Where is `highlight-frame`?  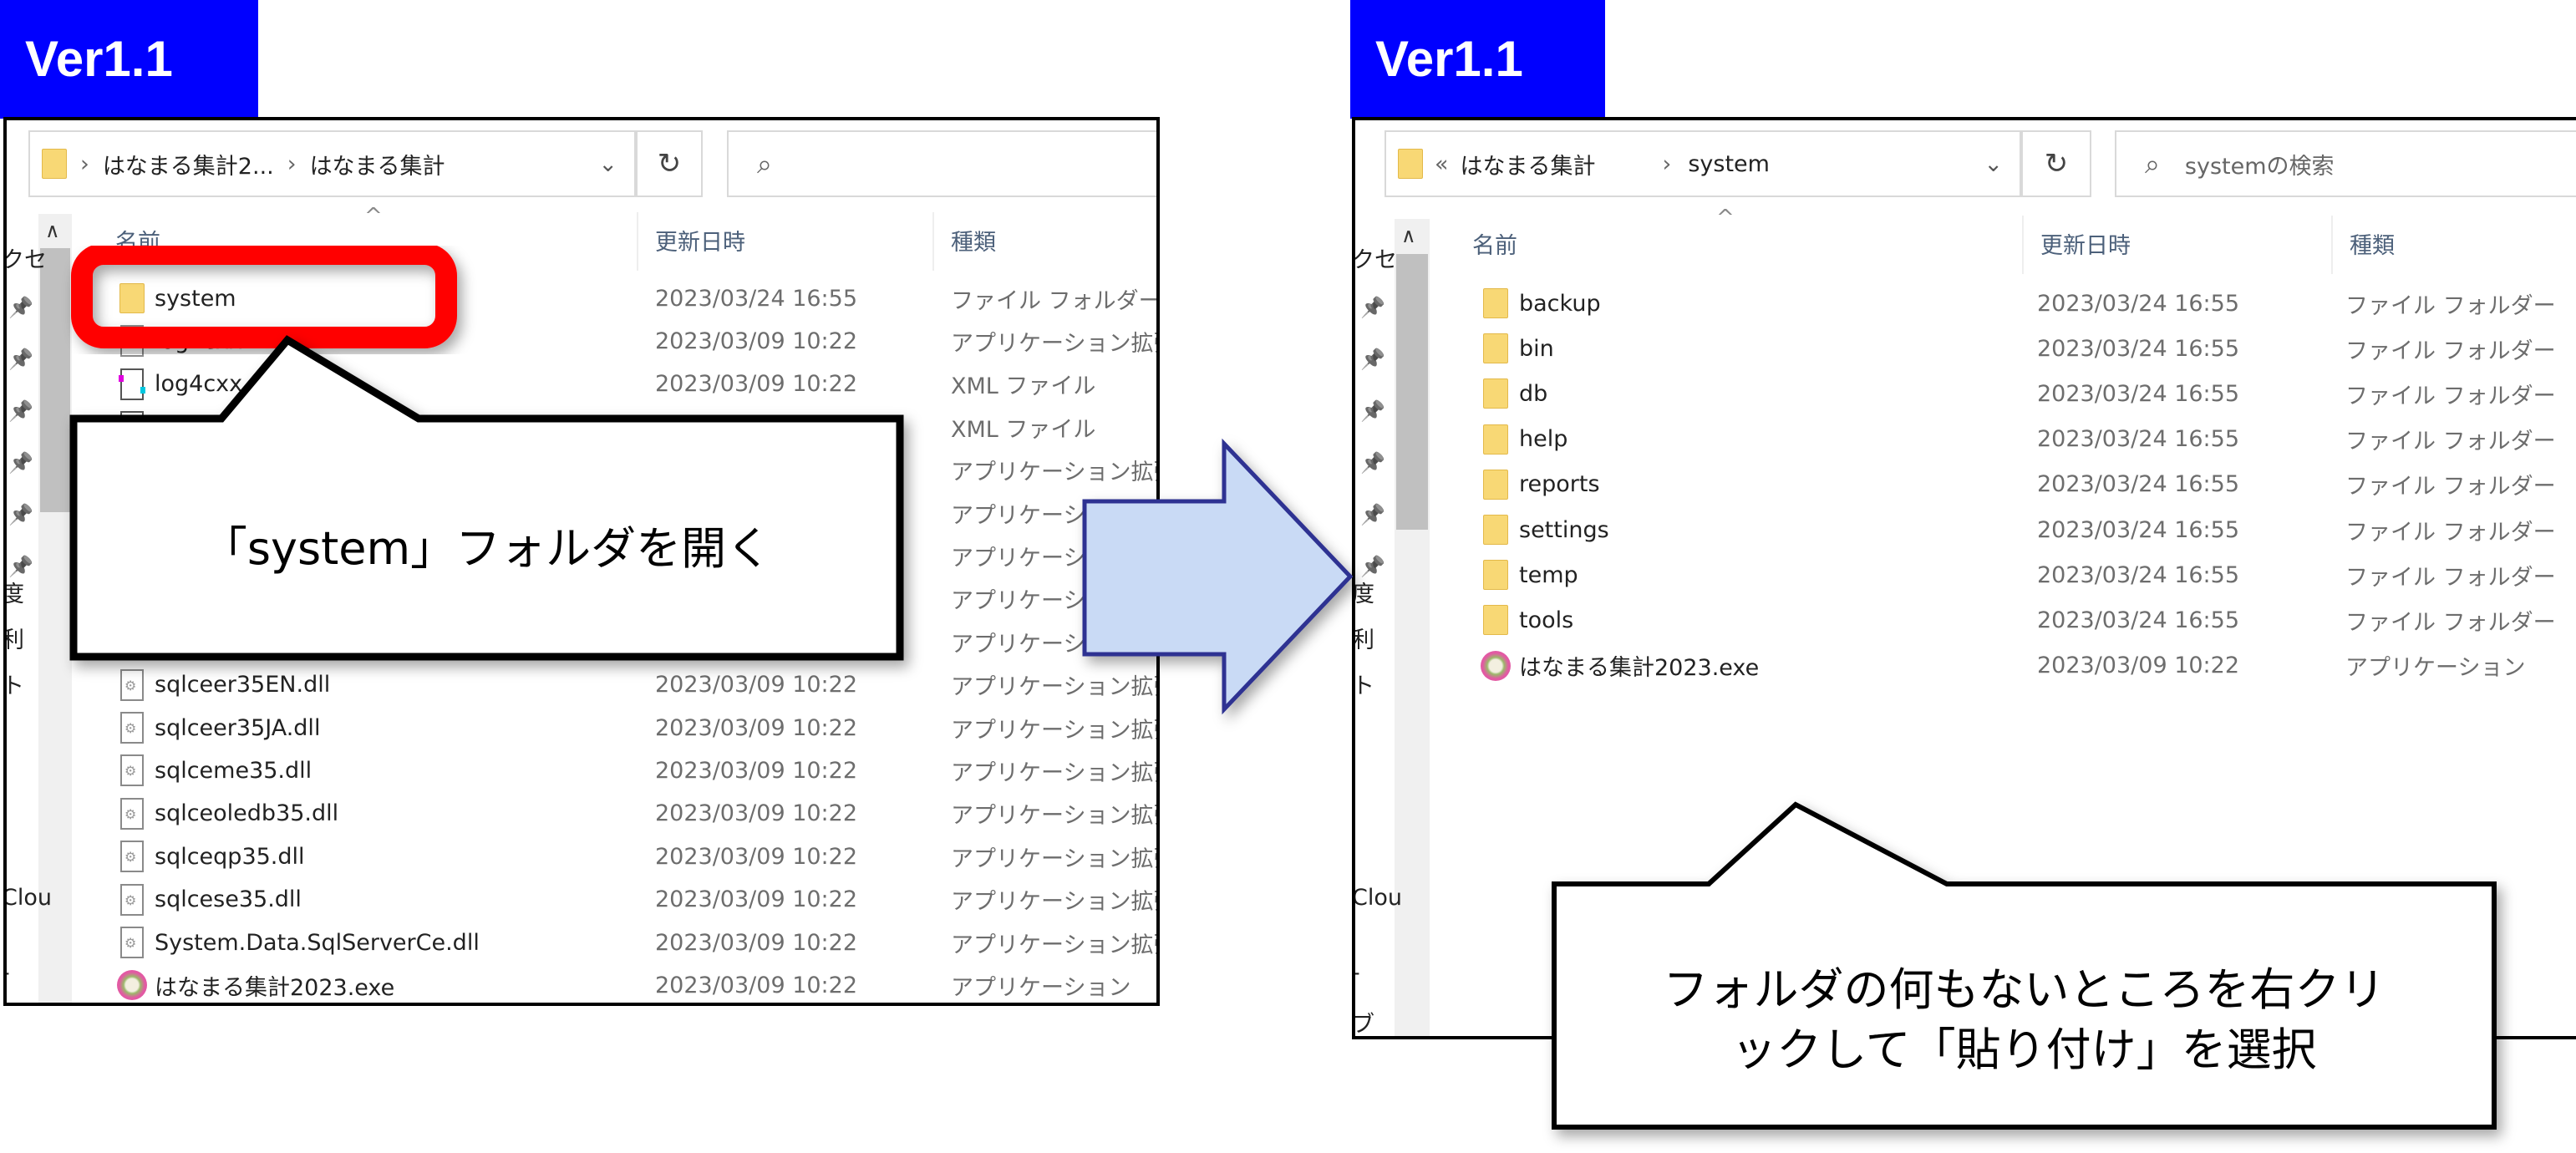 highlight-frame is located at coordinates (264, 295).